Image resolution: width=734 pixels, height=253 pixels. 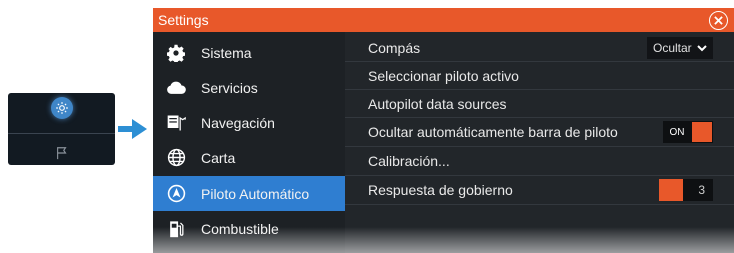 I want to click on slider-fill, so click(x=671, y=190).